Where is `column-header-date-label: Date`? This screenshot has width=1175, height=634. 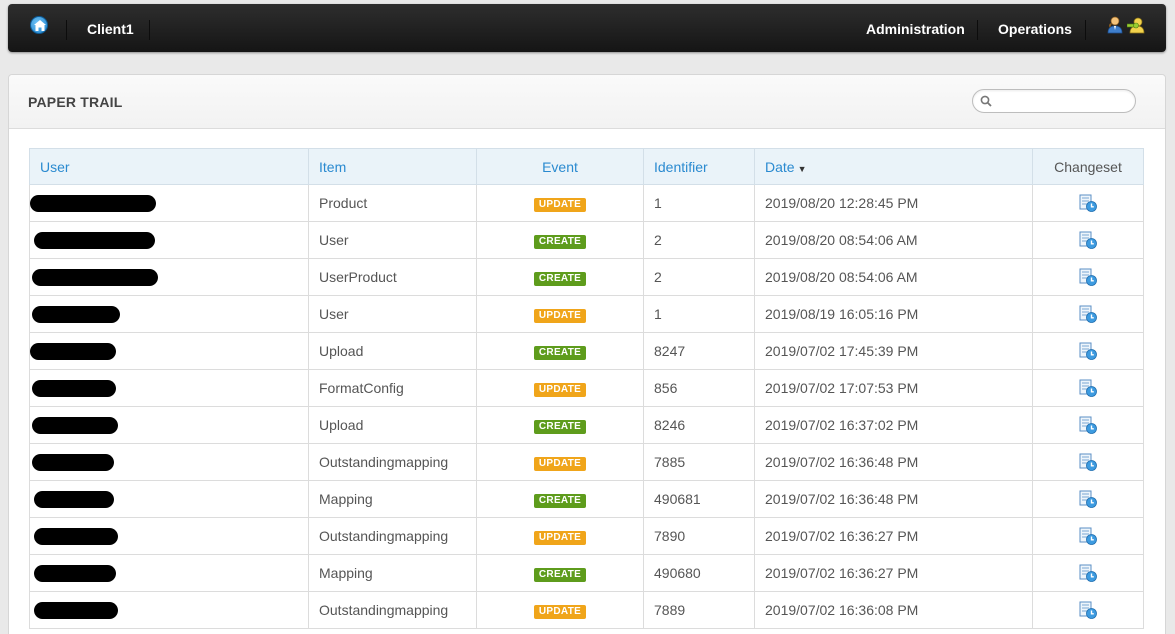 column-header-date-label: Date is located at coordinates (780, 166).